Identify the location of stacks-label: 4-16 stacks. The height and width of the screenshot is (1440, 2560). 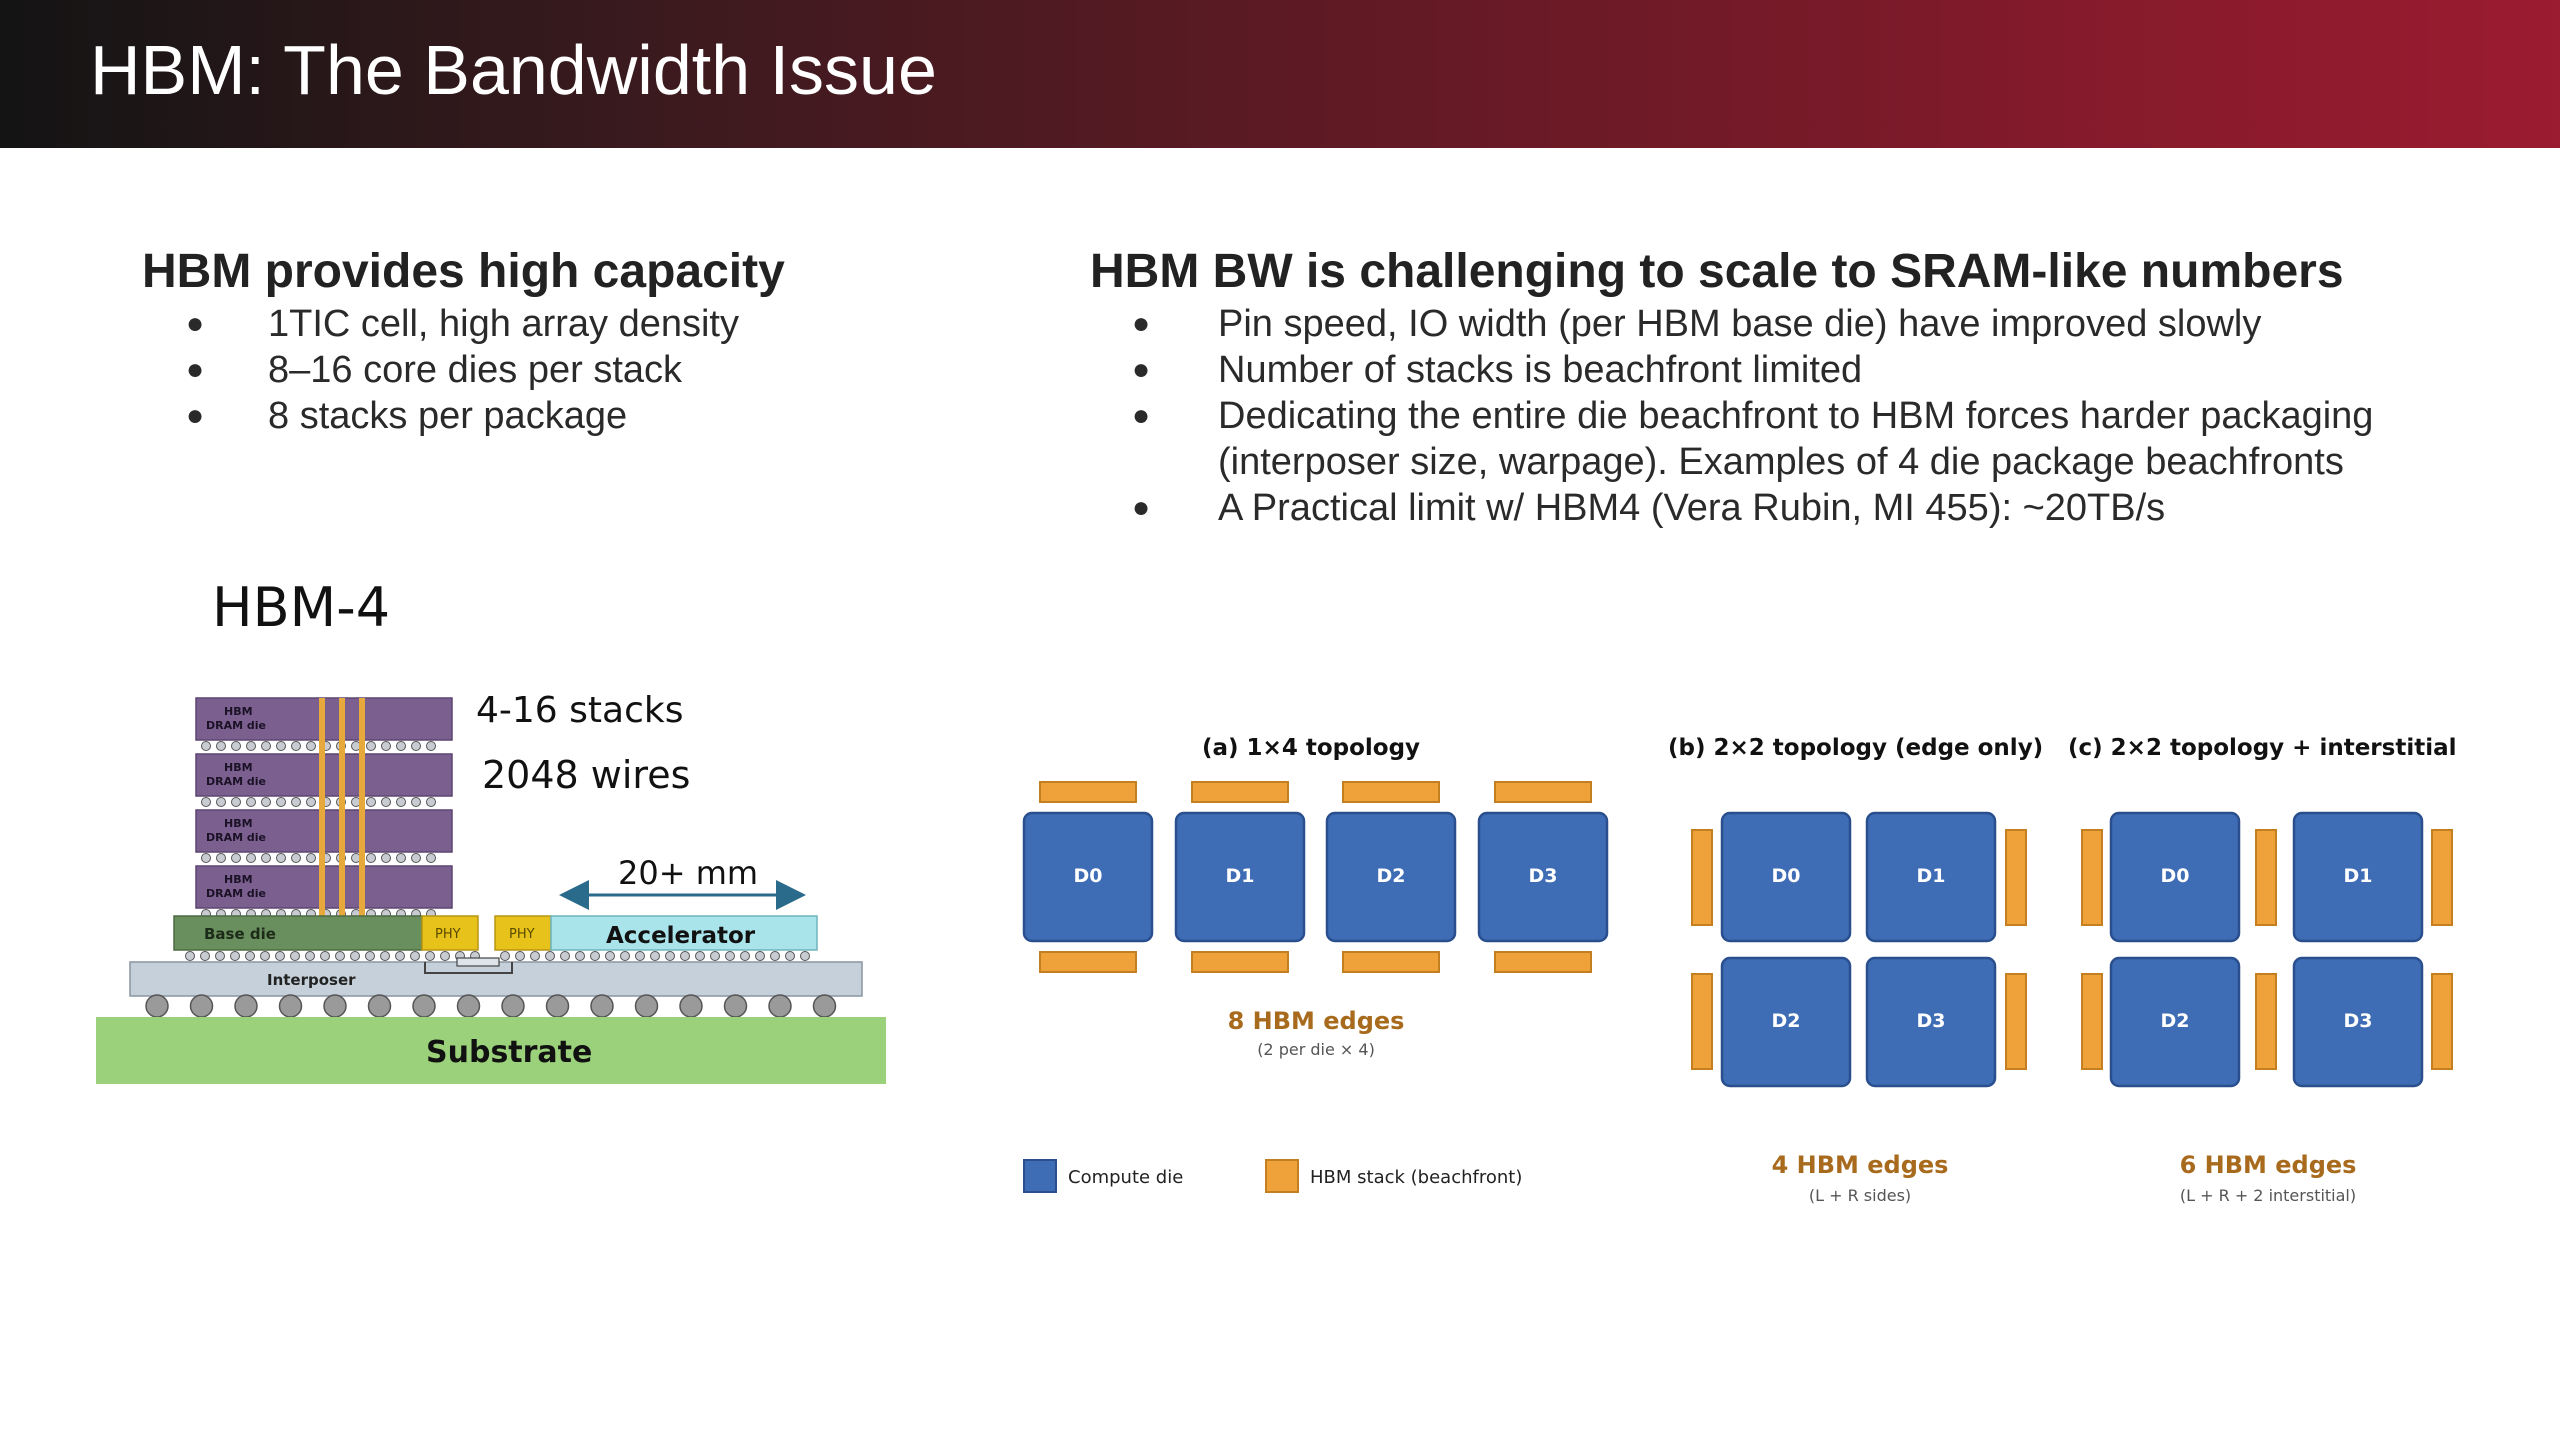
(579, 710).